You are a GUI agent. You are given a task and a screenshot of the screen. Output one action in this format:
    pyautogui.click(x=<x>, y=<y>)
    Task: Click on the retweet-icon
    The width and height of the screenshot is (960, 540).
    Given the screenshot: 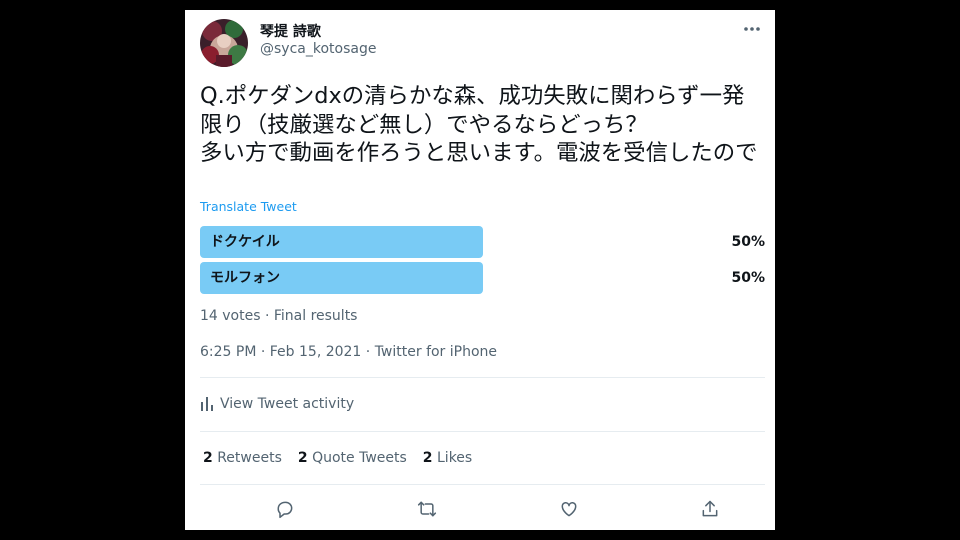 What is the action you would take?
    pyautogui.click(x=427, y=509)
    